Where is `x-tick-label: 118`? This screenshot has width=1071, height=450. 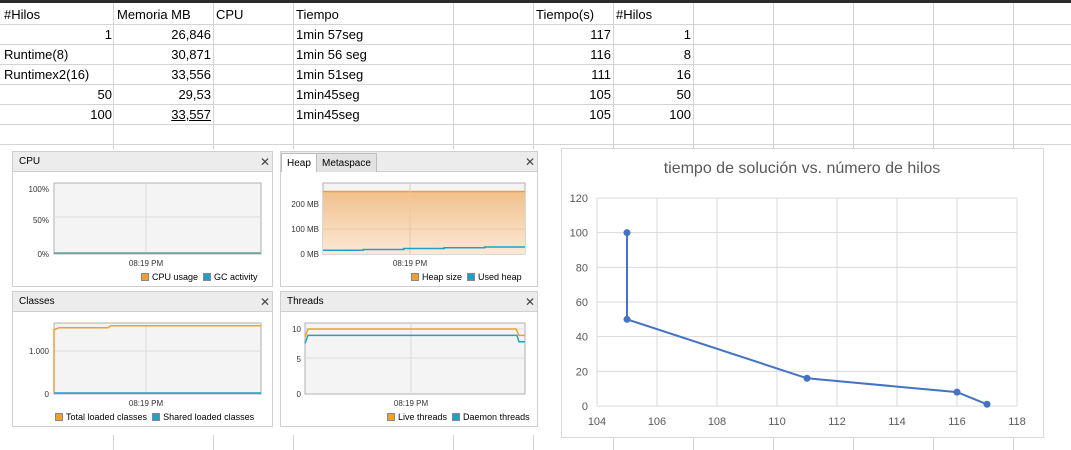
x-tick-label: 118 is located at coordinates (1017, 422).